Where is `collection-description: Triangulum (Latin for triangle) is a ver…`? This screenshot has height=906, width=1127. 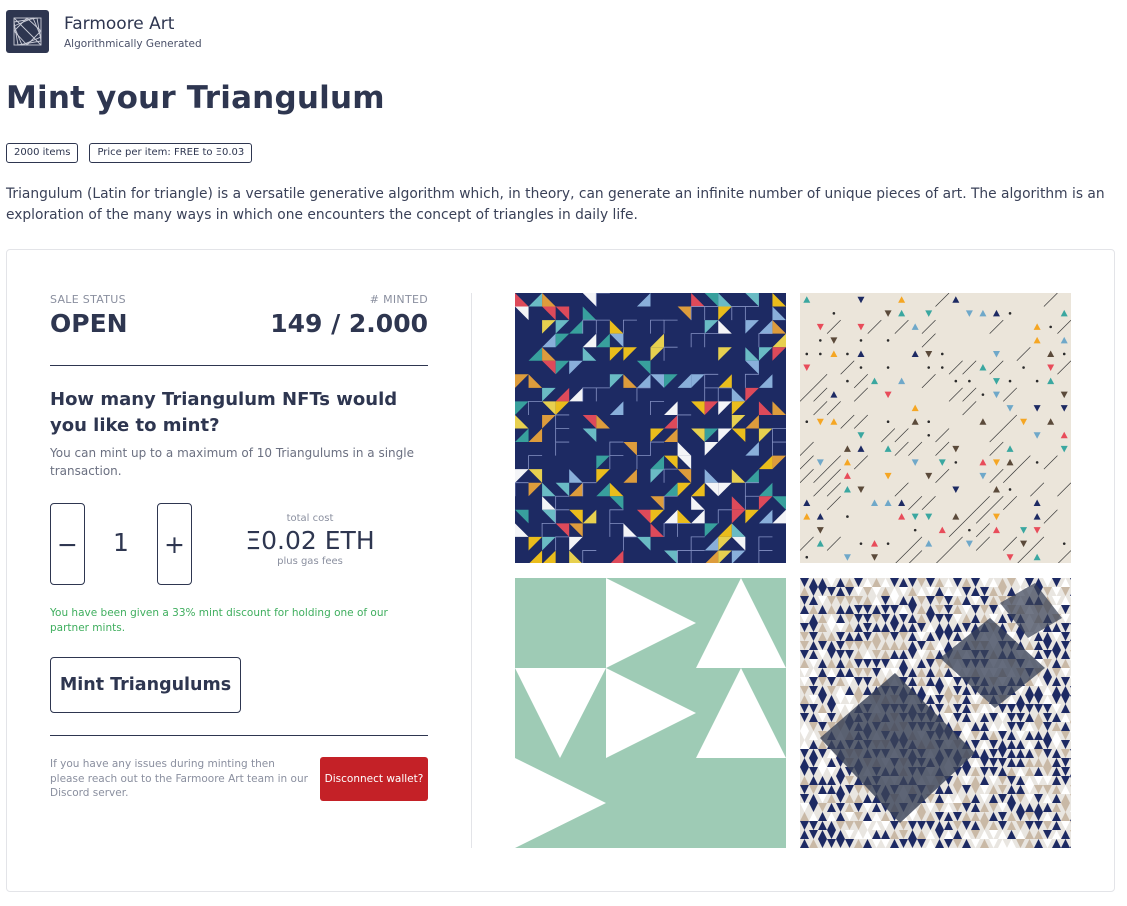
collection-description: Triangulum (Latin for triangle) is a ver… is located at coordinates (555, 204).